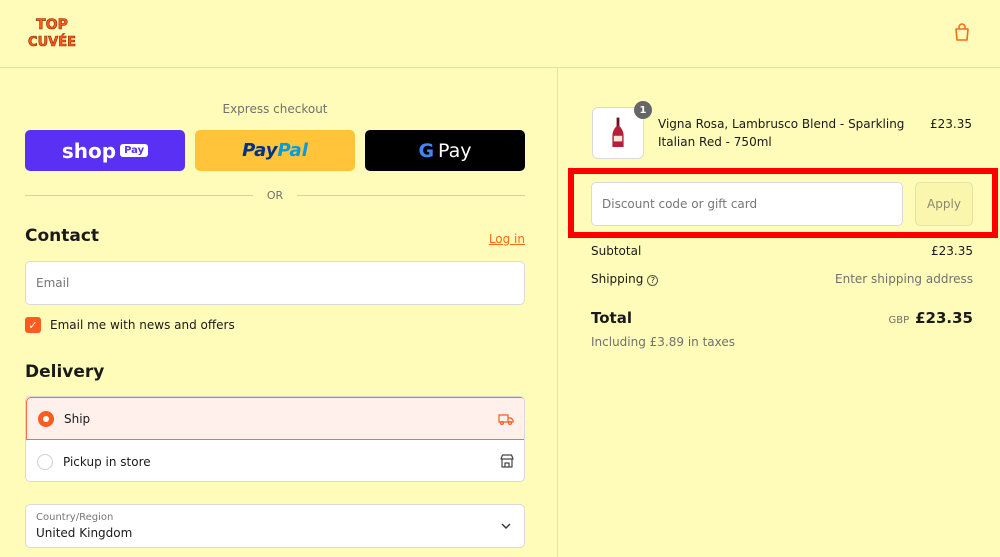 The width and height of the screenshot is (1000, 557). I want to click on shop-pay-badge: Pay, so click(134, 150).